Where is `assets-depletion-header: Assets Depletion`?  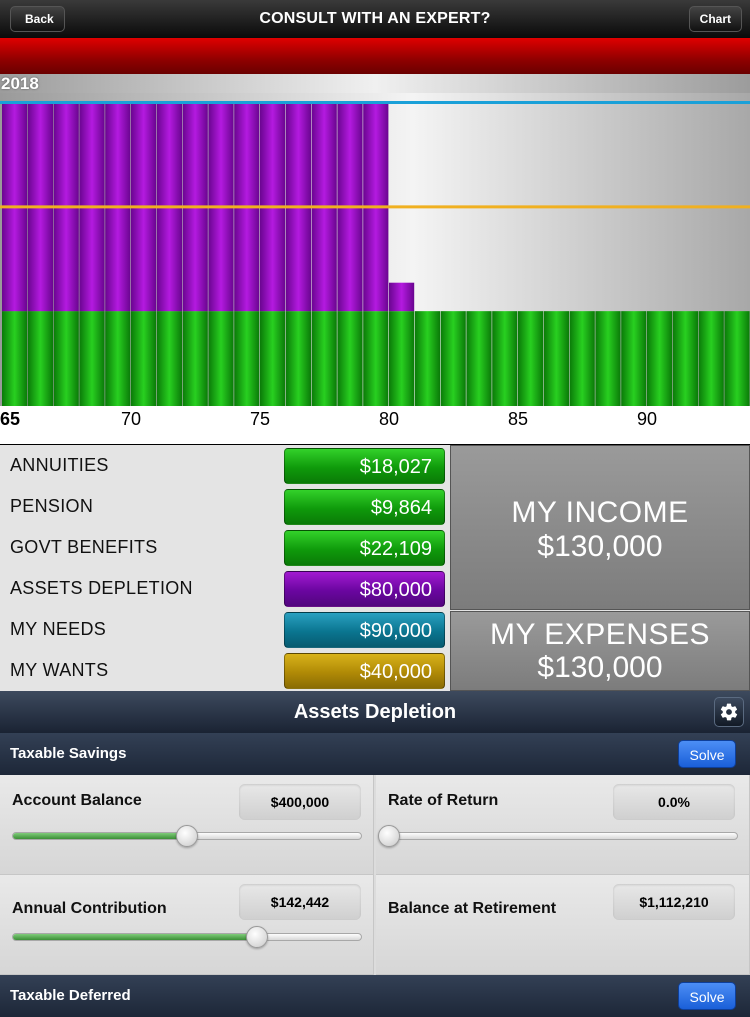
assets-depletion-header: Assets Depletion is located at coordinates (375, 712).